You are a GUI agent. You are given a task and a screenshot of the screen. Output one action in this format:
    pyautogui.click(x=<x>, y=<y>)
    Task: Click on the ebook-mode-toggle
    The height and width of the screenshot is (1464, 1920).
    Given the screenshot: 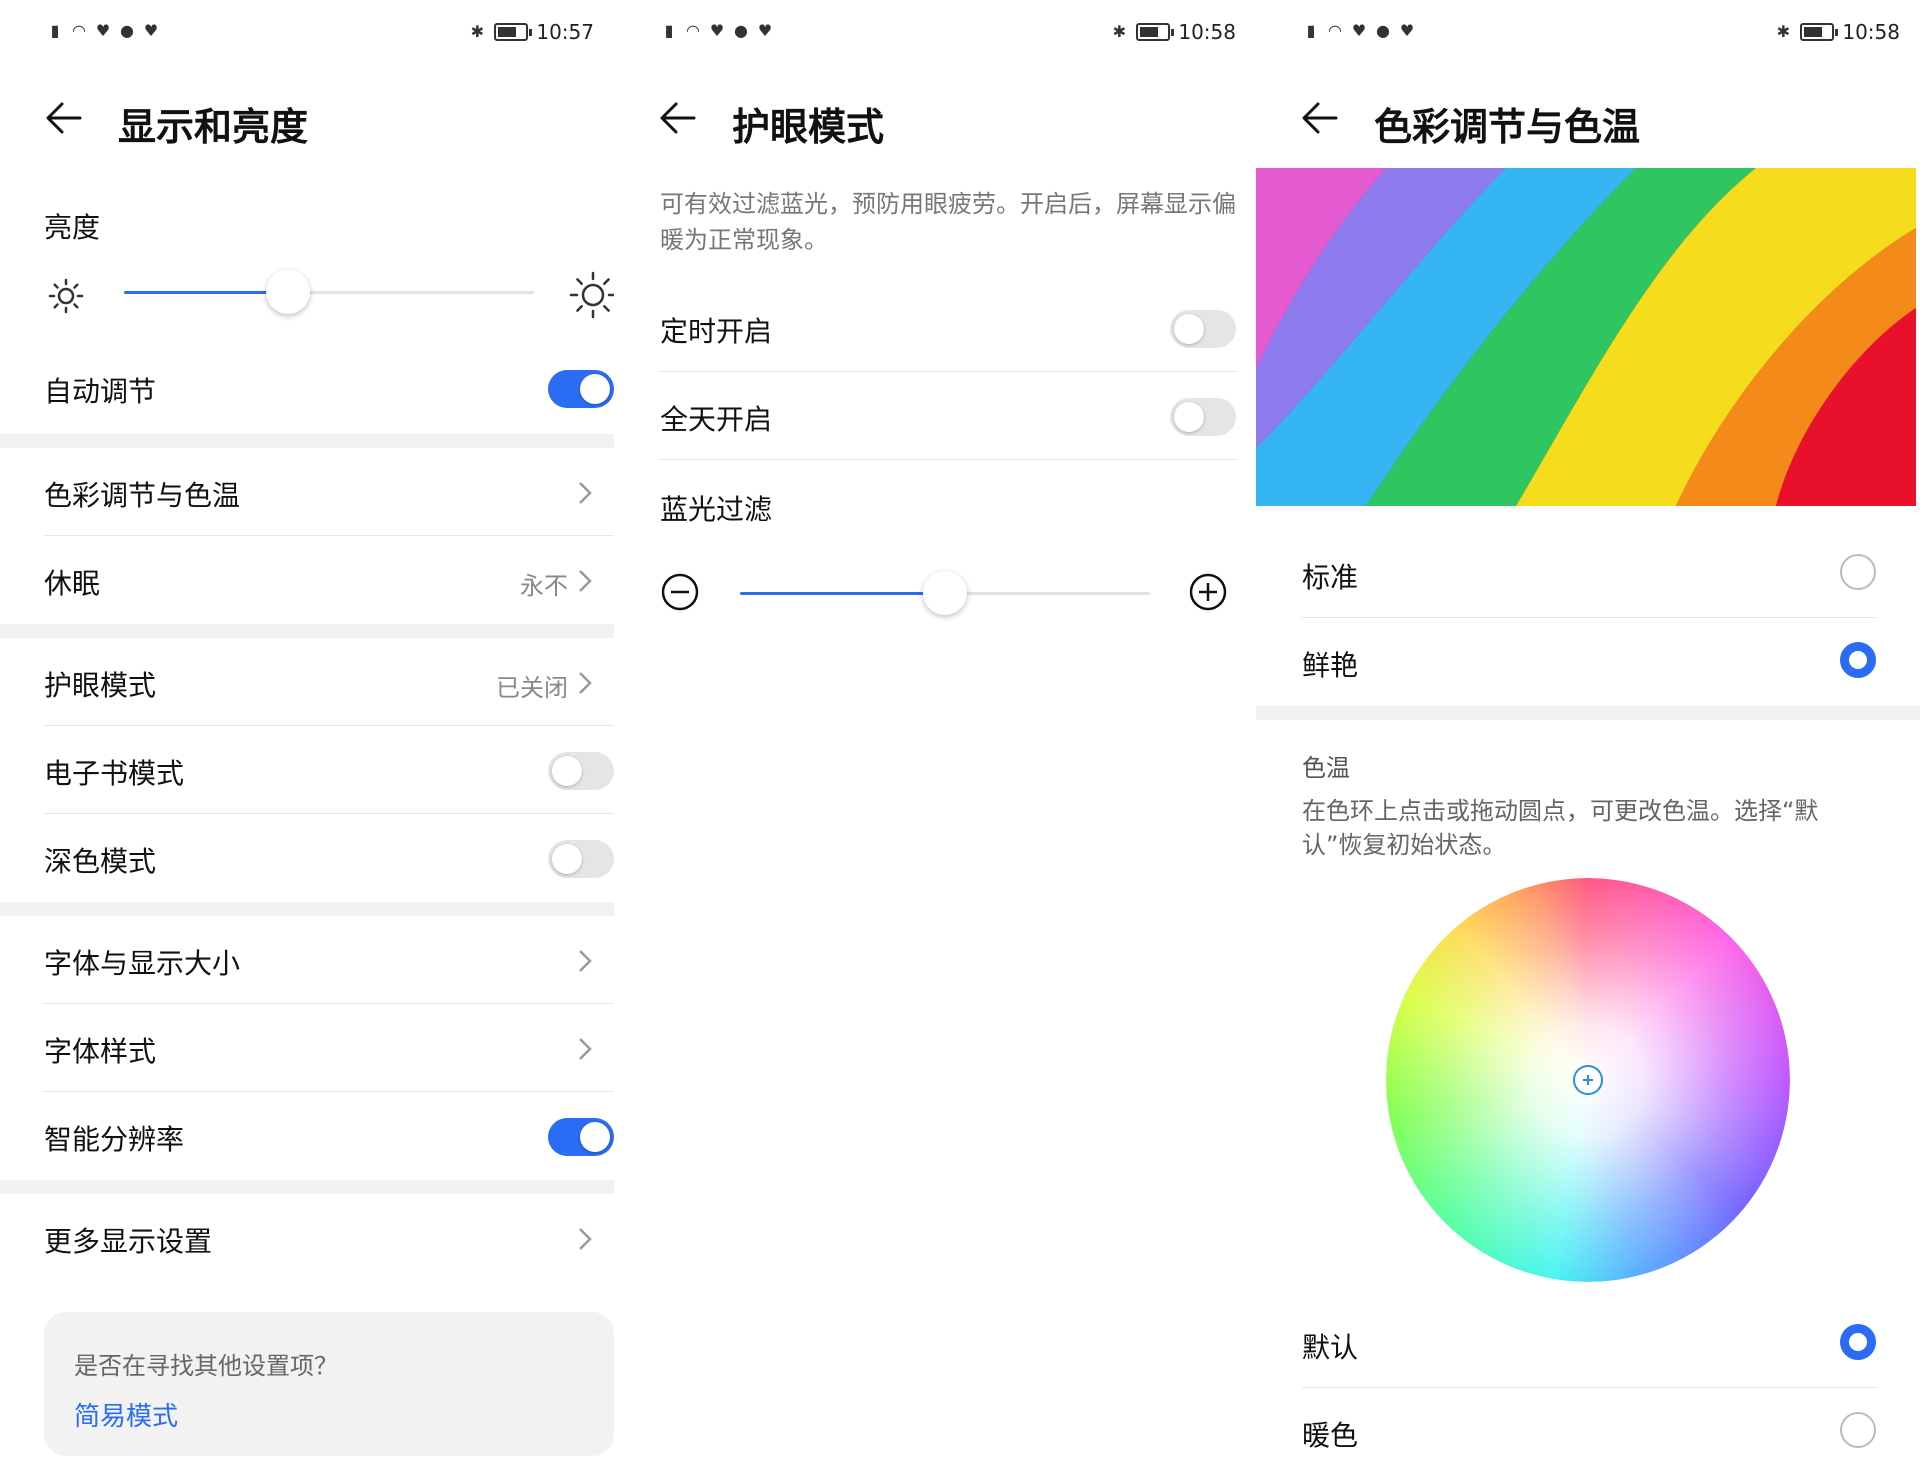 What is the action you would take?
    pyautogui.click(x=581, y=771)
    